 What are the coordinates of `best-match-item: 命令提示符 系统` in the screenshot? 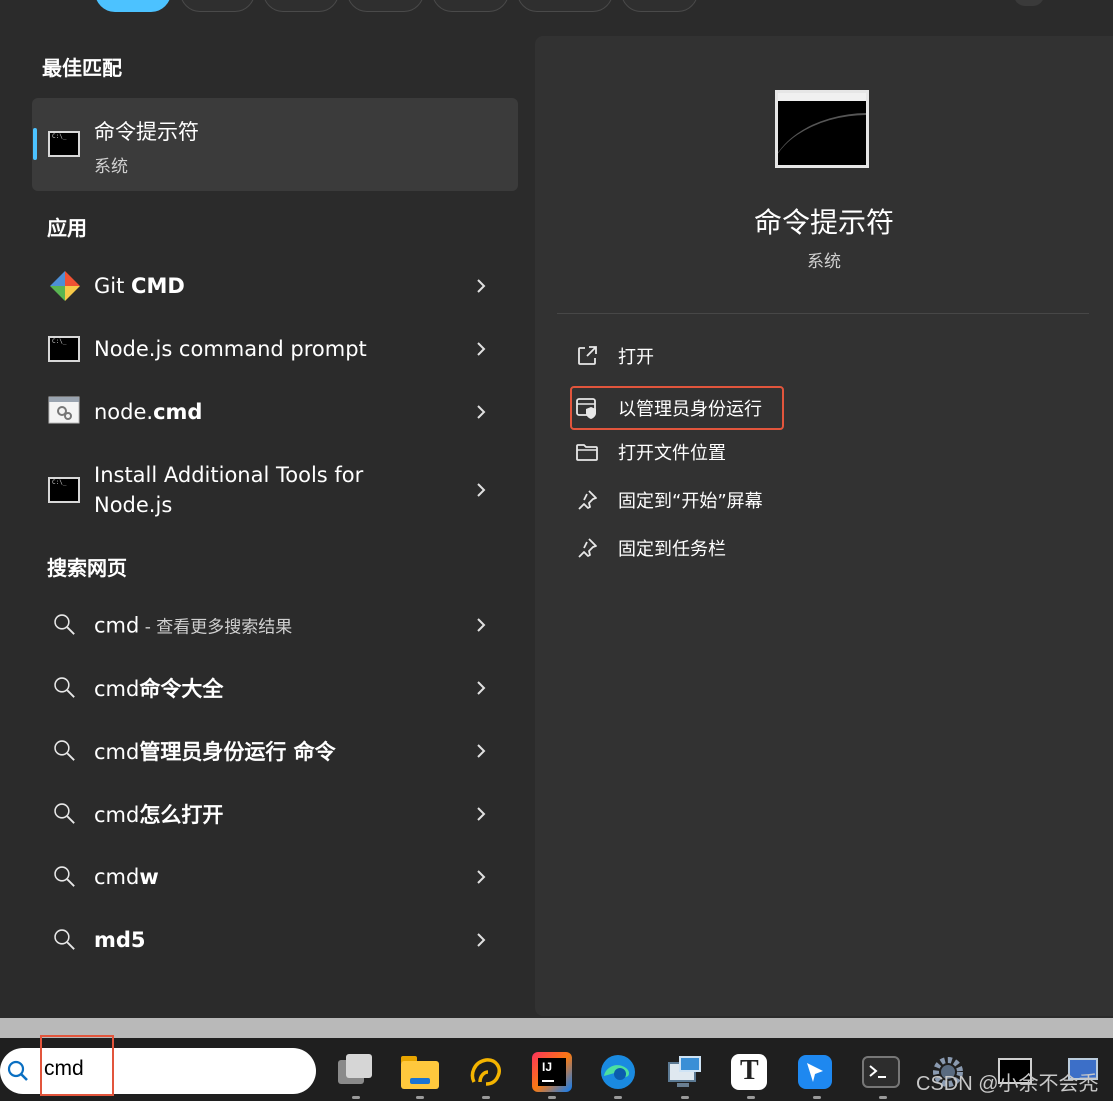 It's located at (275, 144).